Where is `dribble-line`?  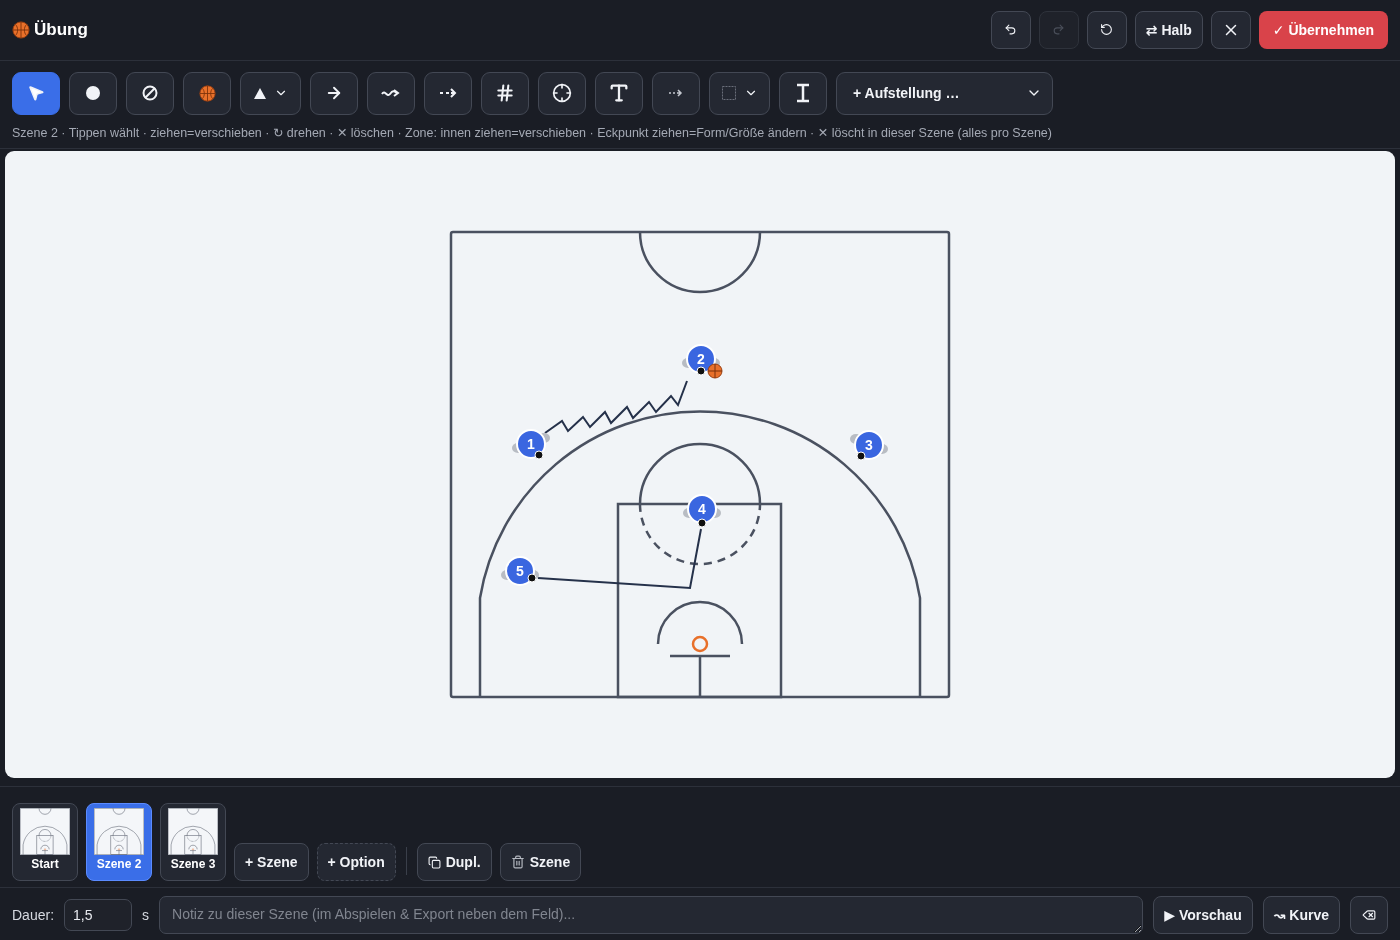 dribble-line is located at coordinates (616, 406).